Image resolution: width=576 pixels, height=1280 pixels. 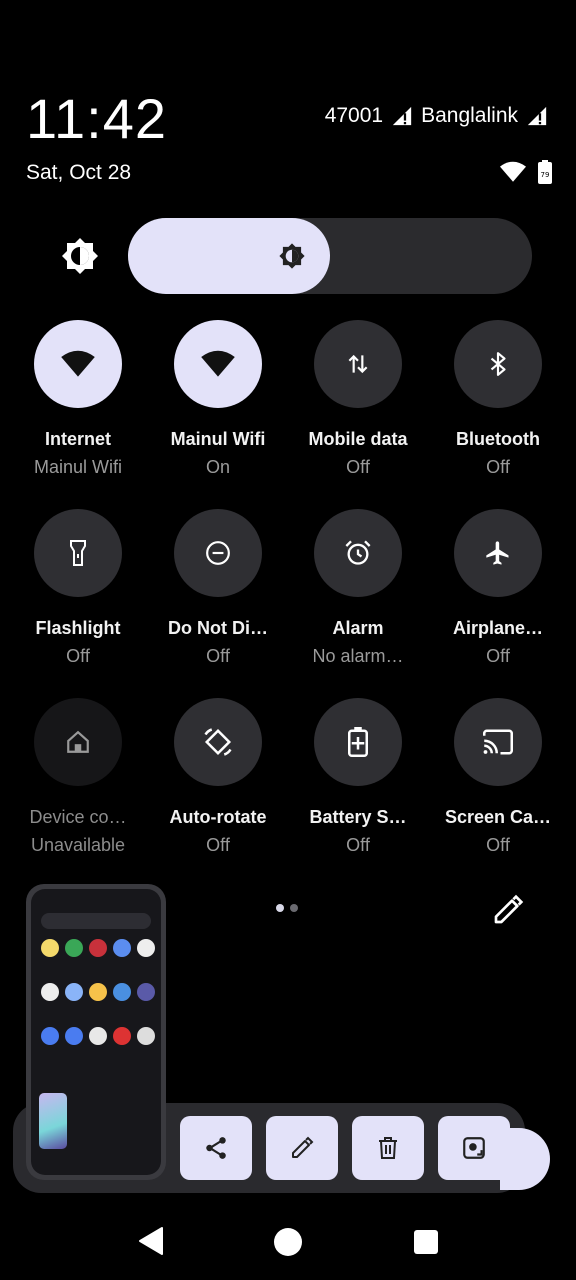 I want to click on thumbnail-search-bar, so click(x=96, y=921).